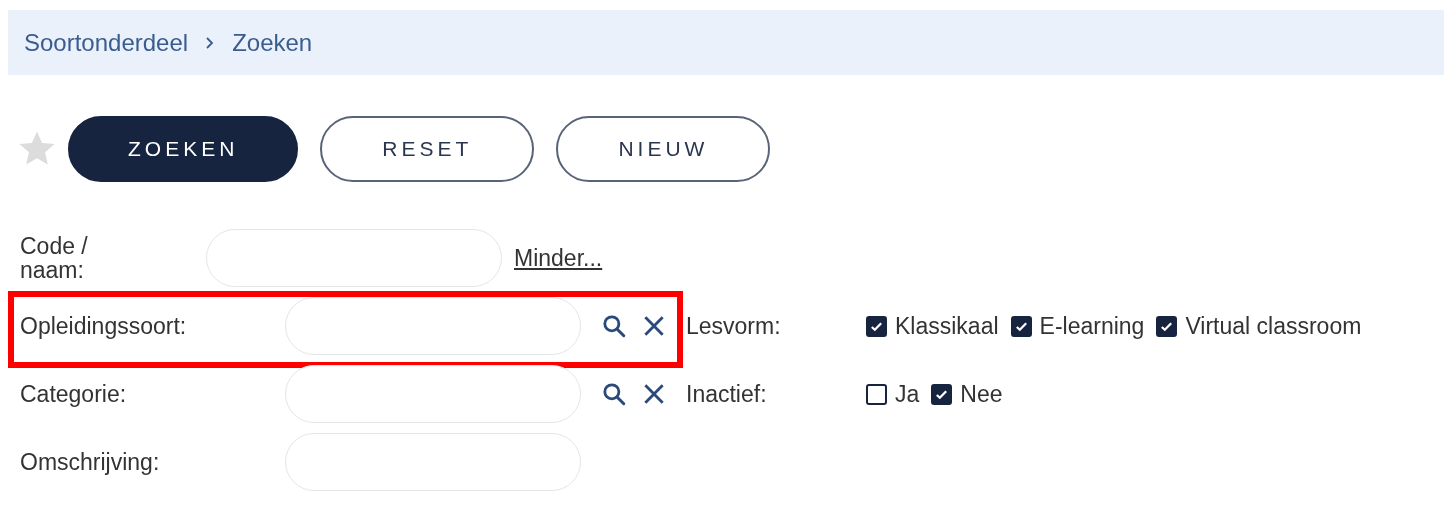  What do you see at coordinates (1273, 326) in the screenshot?
I see `checkbox-label: Virtual classroom` at bounding box center [1273, 326].